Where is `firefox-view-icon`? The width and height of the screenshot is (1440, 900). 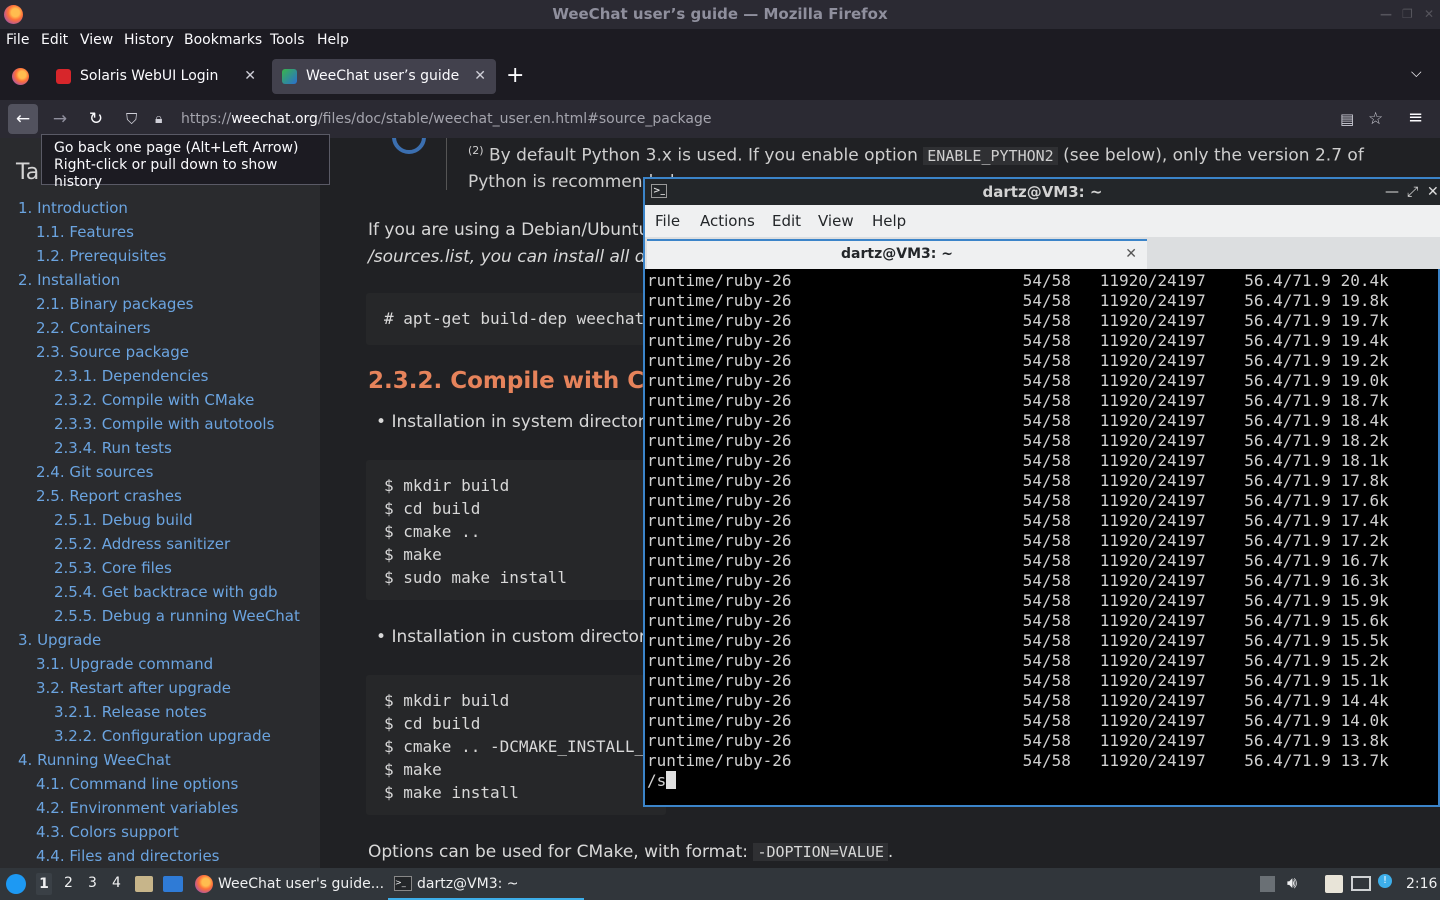 firefox-view-icon is located at coordinates (20, 76).